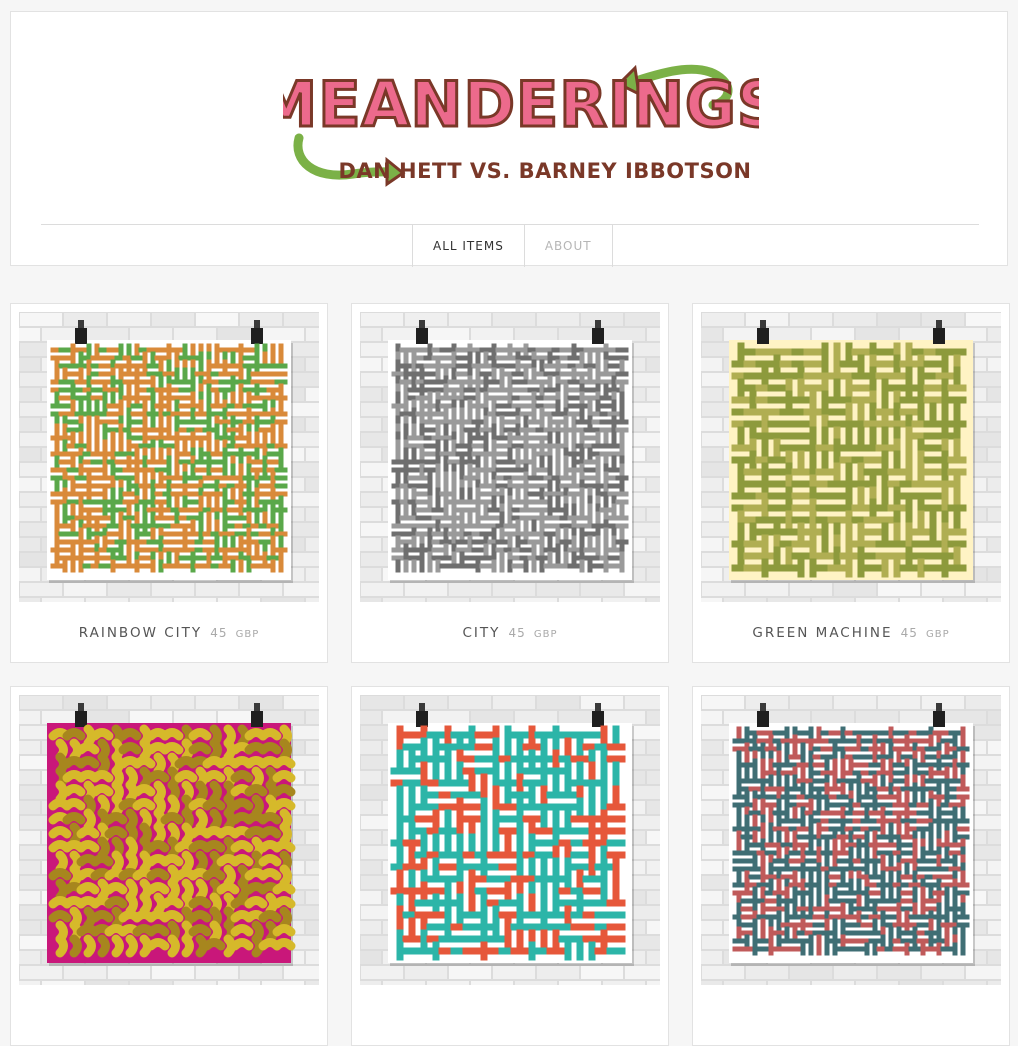  I want to click on nav-all-items: ALL ITEMS, so click(469, 245).